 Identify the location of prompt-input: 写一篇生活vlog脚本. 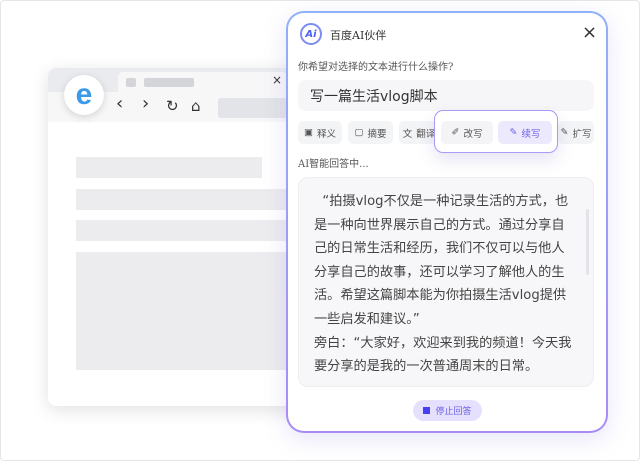
(446, 95).